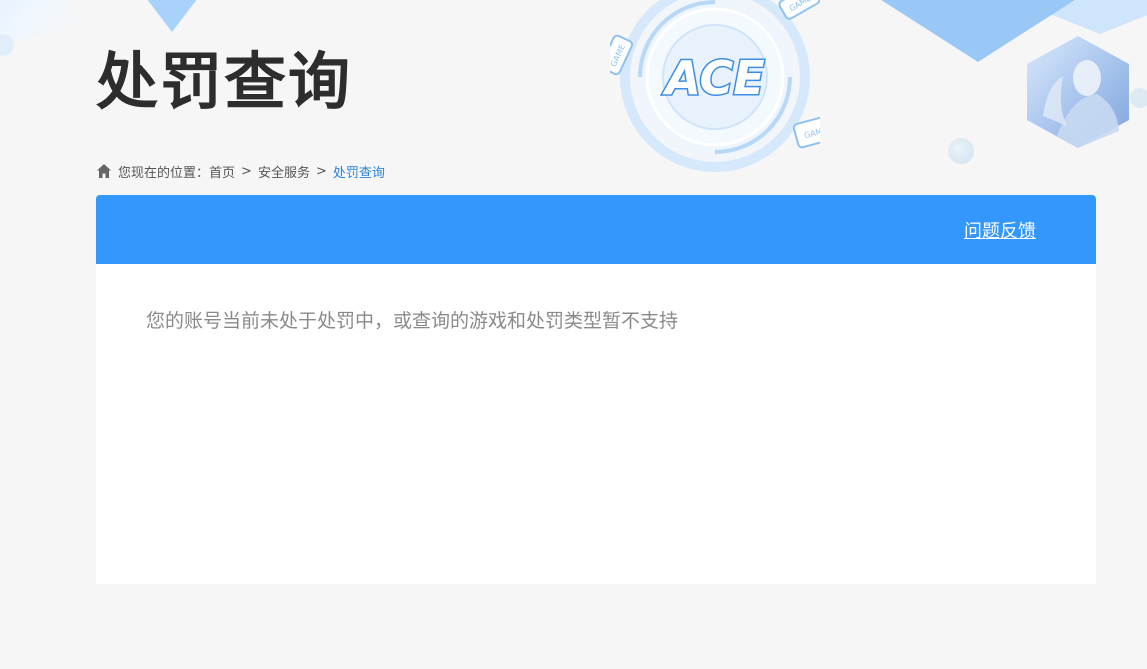 The height and width of the screenshot is (669, 1147). I want to click on breadcrumb-prefix: 您现在的位置：, so click(164, 173).